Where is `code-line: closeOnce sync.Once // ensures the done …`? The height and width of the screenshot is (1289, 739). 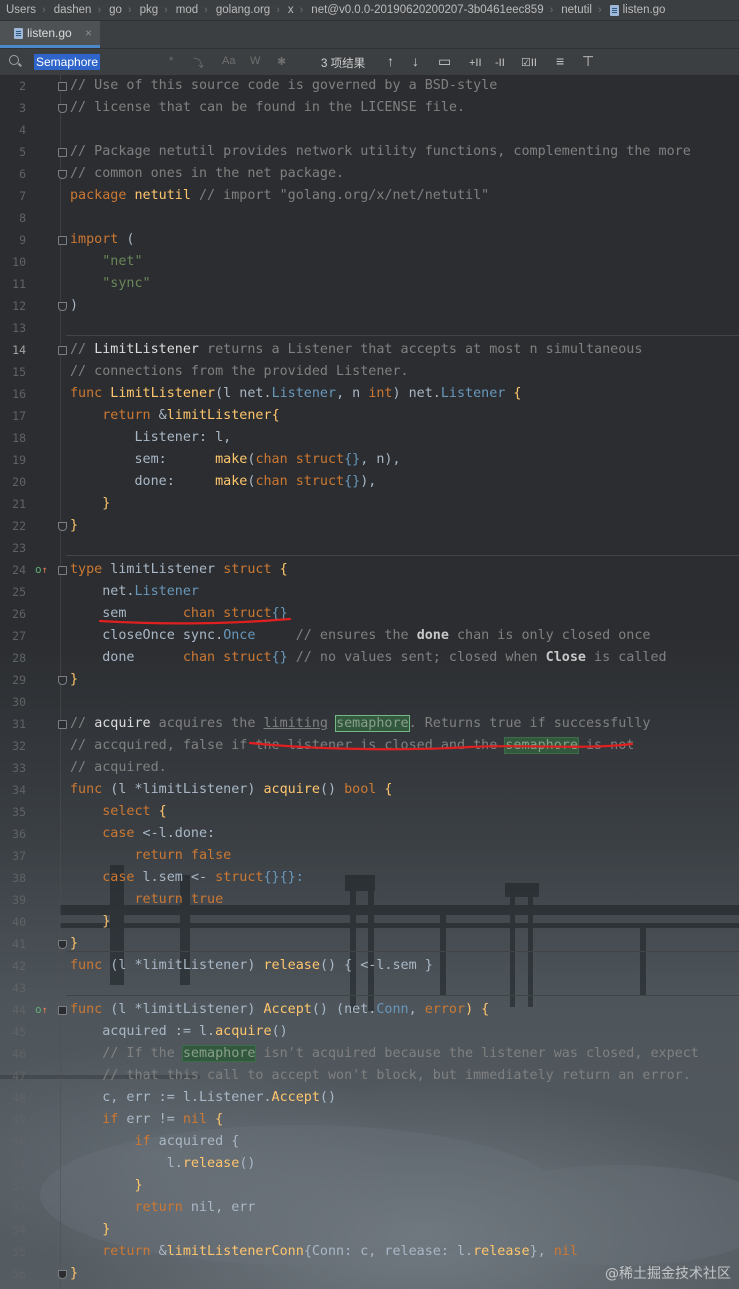 code-line: closeOnce sync.Once // ensures the done … is located at coordinates (360, 636).